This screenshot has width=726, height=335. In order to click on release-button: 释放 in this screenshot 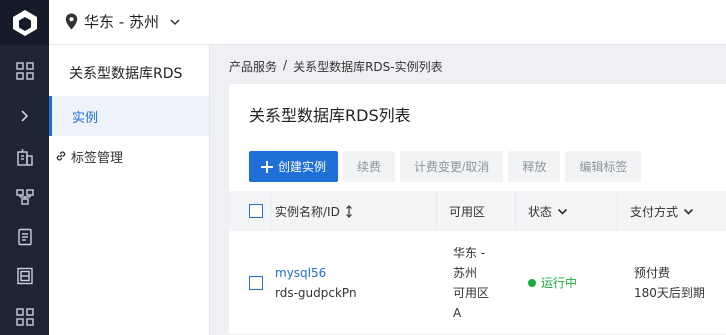, I will do `click(534, 166)`.